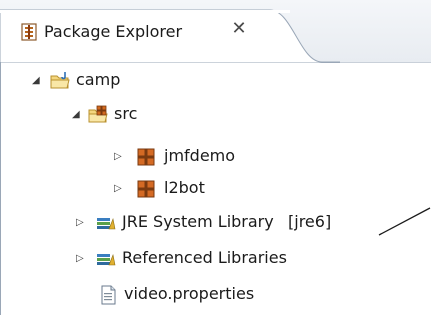  What do you see at coordinates (200, 155) in the screenshot?
I see `tree-item-label: jmfdemo` at bounding box center [200, 155].